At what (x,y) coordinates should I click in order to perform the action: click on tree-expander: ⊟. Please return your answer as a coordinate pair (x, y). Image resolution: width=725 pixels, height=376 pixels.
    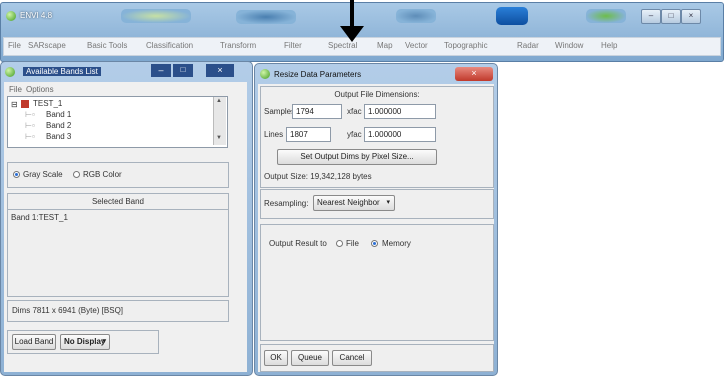
    Looking at the image, I should click on (14, 104).